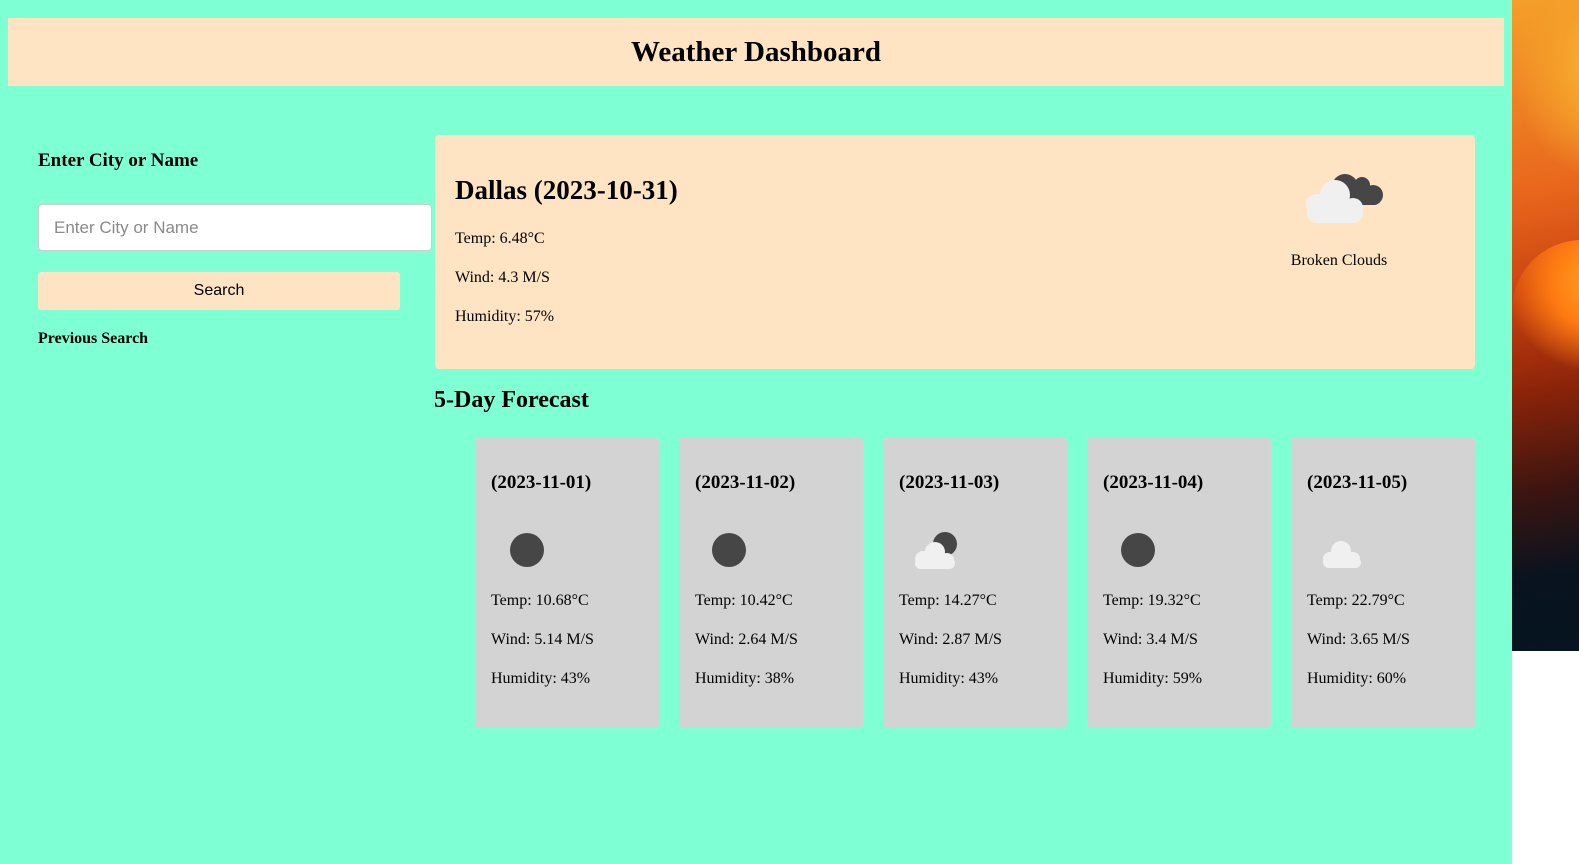 The image size is (1579, 864). Describe the element at coordinates (1349, 550) in the screenshot. I see `white-cloud-icon` at that location.